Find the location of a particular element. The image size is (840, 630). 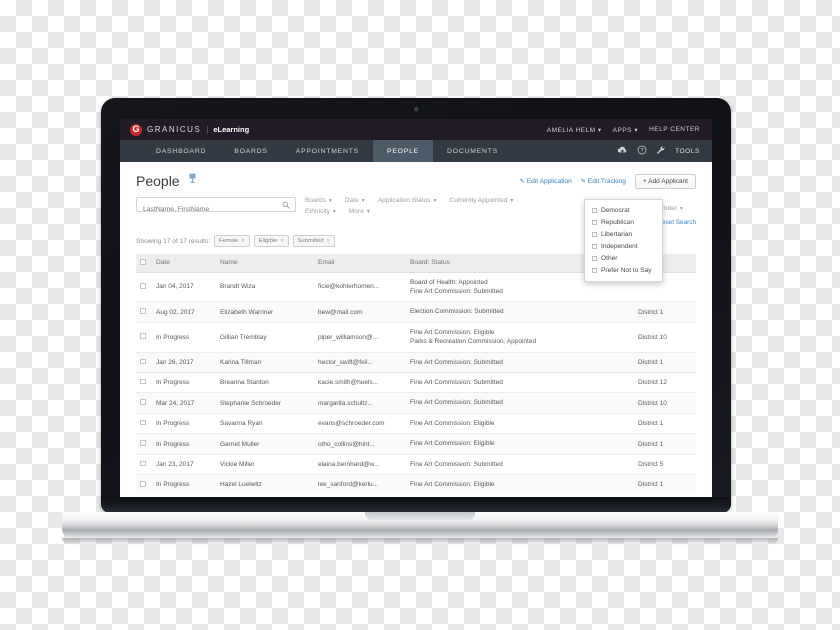

filter-chip-submitted: Submitted × is located at coordinates (313, 241).